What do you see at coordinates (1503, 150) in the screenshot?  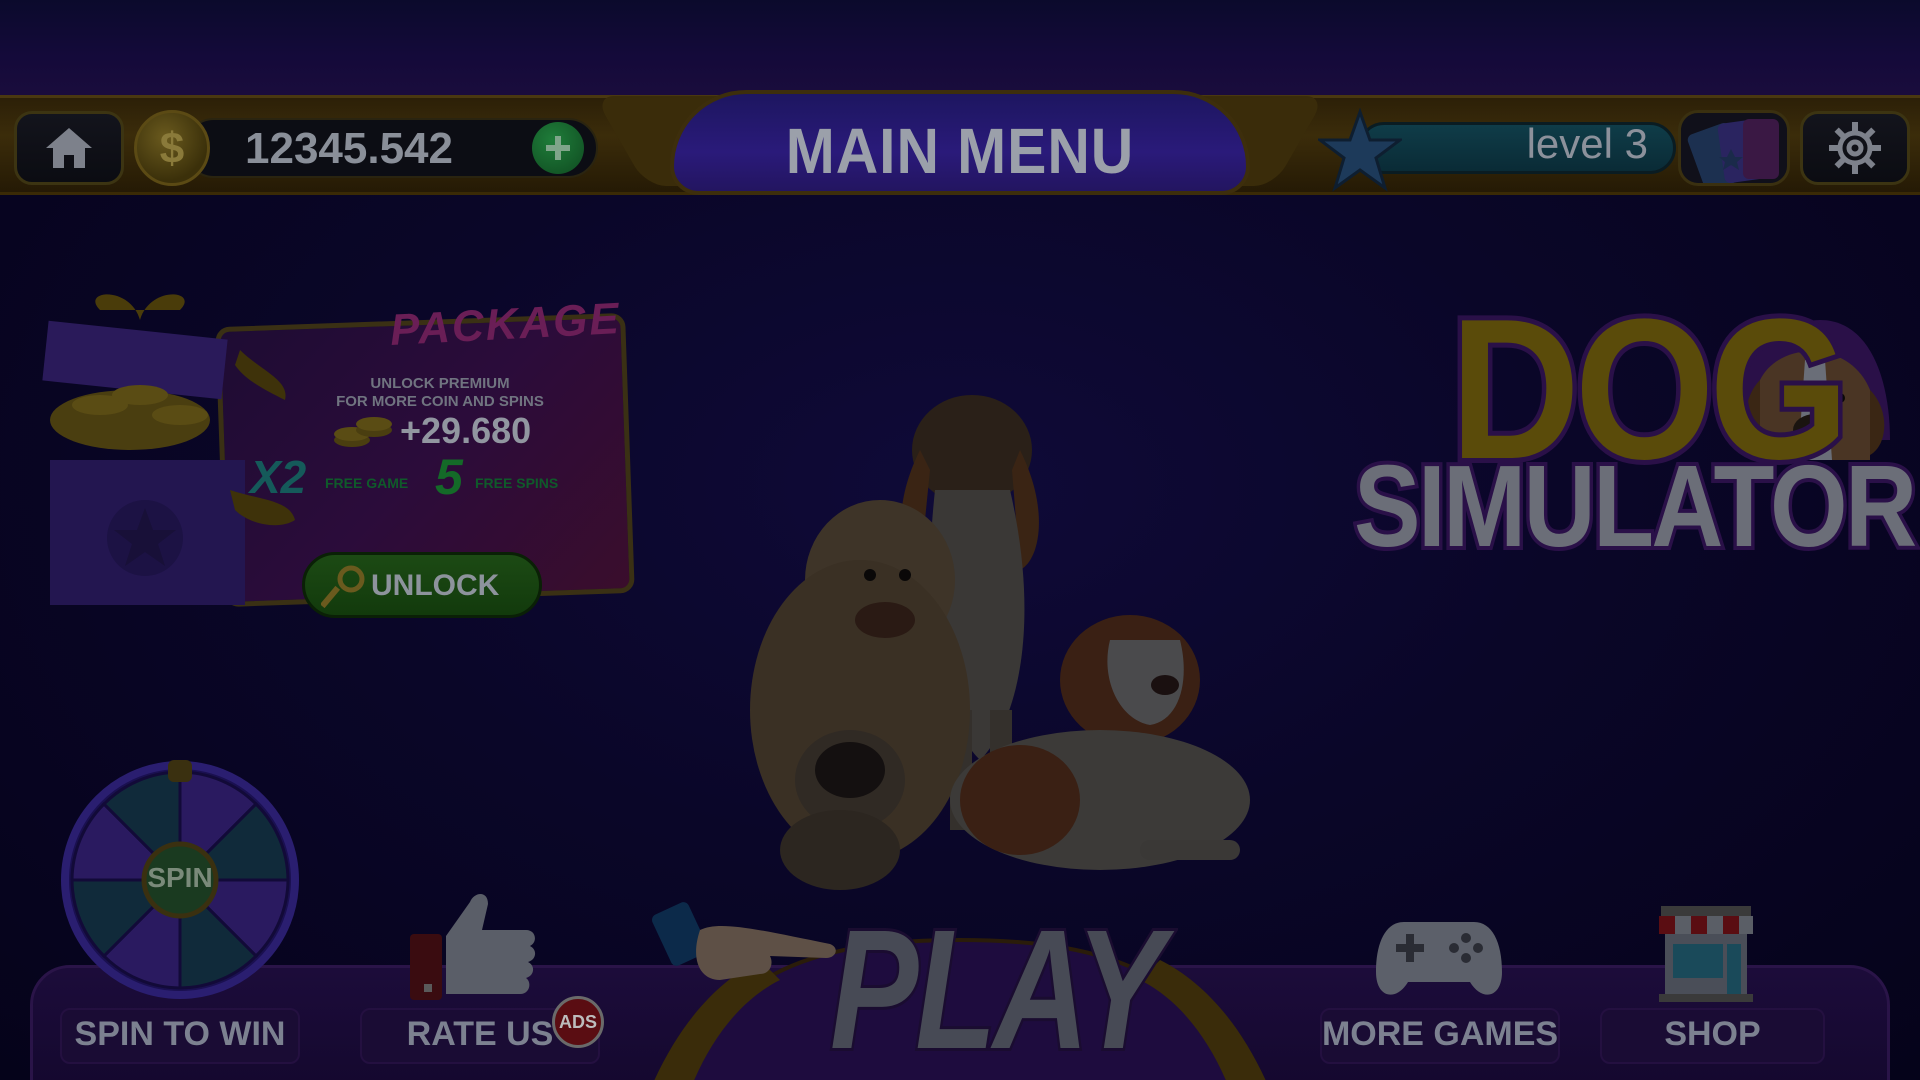 I see `player-level: level 3` at bounding box center [1503, 150].